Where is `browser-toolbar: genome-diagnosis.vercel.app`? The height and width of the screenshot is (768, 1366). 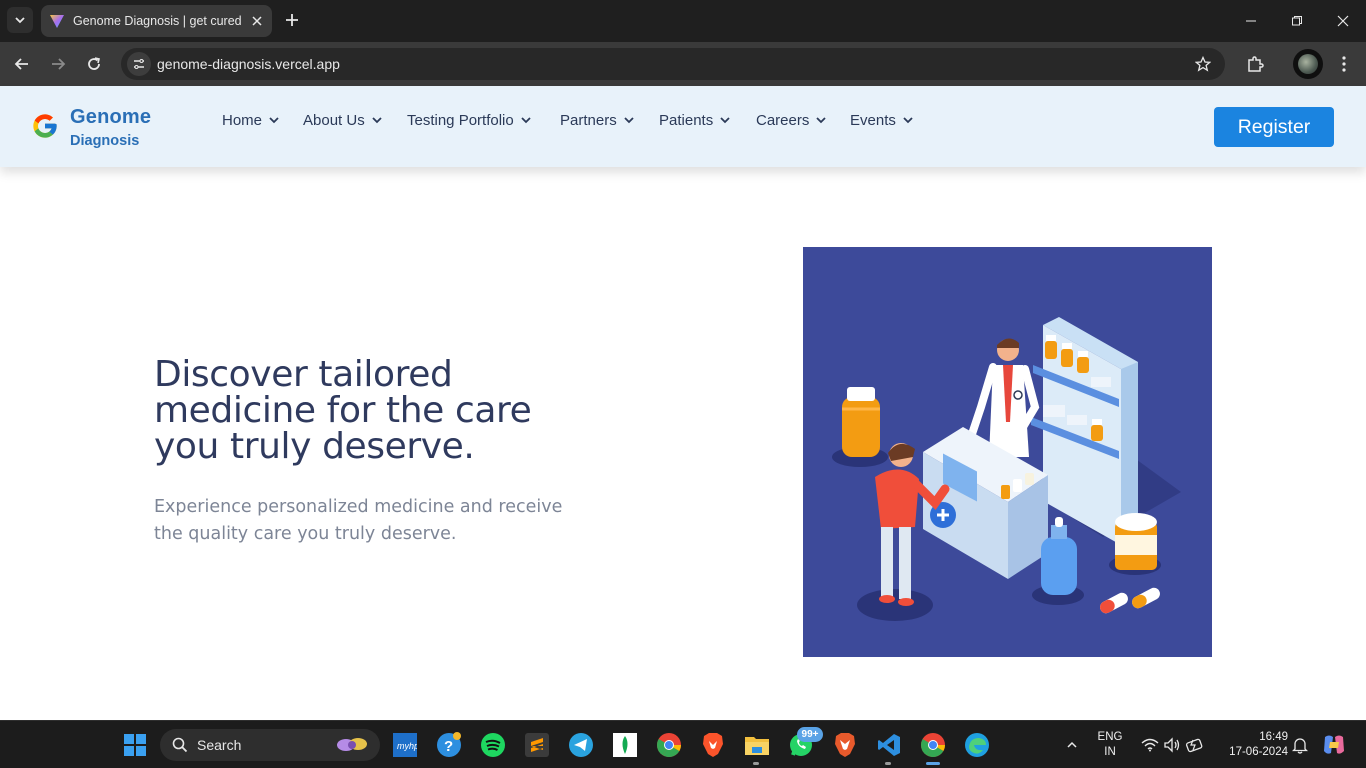
browser-toolbar: genome-diagnosis.vercel.app is located at coordinates (683, 64).